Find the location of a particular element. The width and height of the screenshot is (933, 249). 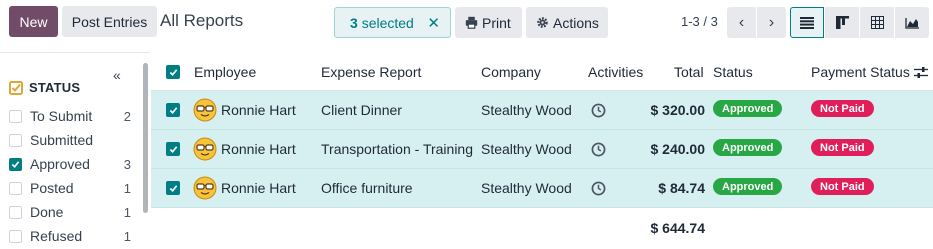

filter-posted: Posted 1 is located at coordinates (73, 188).